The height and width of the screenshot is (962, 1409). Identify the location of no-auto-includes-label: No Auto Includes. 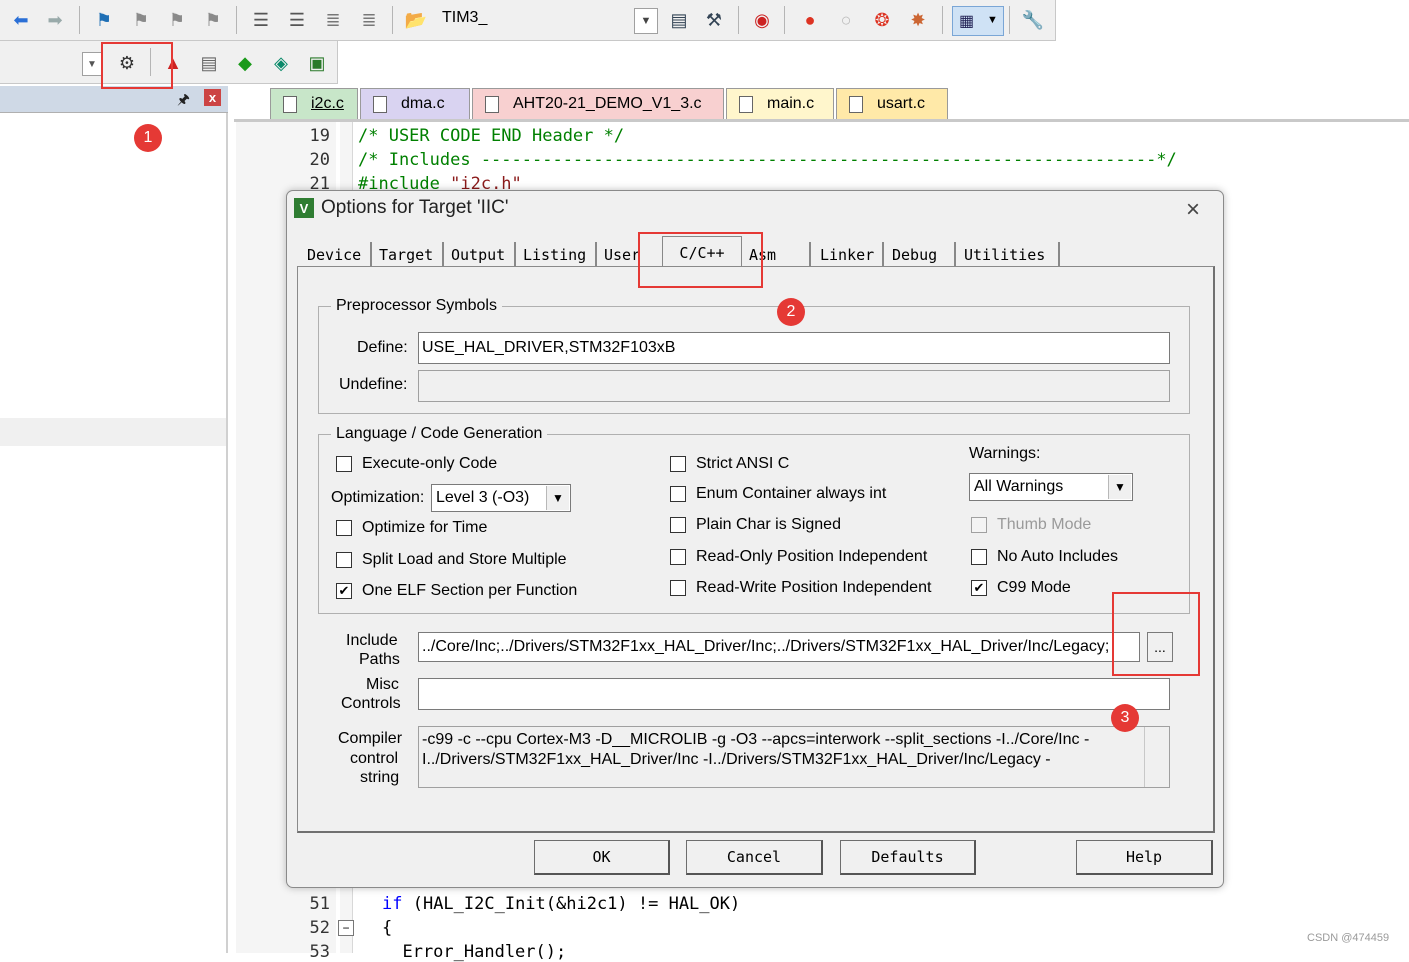
(1057, 556).